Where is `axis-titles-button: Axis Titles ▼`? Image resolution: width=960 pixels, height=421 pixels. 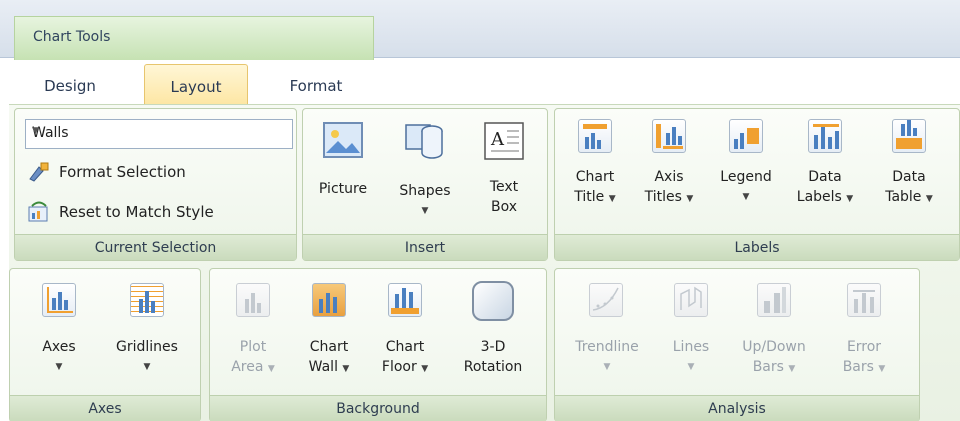
axis-titles-button: Axis Titles ▼ is located at coordinates (669, 177).